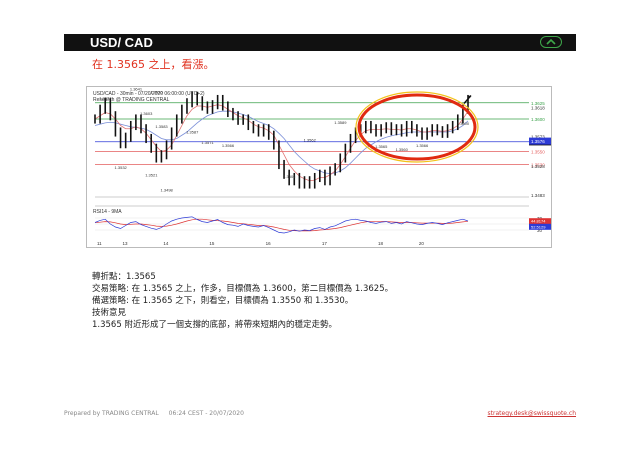 Image resolution: width=640 pixels, height=453 pixels. I want to click on rsi-panel: 70503044.817452.5129, so click(322, 219).